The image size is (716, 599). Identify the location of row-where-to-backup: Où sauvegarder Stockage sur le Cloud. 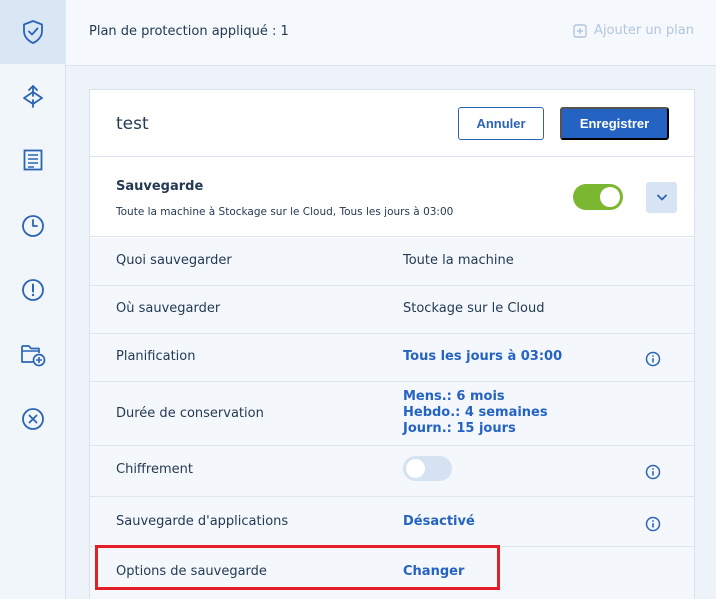
(392, 310).